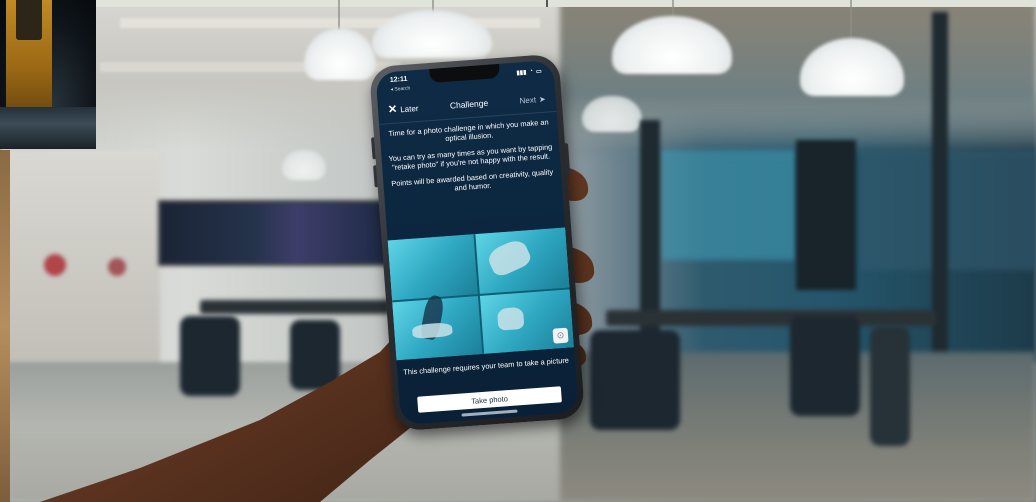 The image size is (1036, 502). I want to click on status-icons: ▮▮▮ ◔ ▭, so click(529, 72).